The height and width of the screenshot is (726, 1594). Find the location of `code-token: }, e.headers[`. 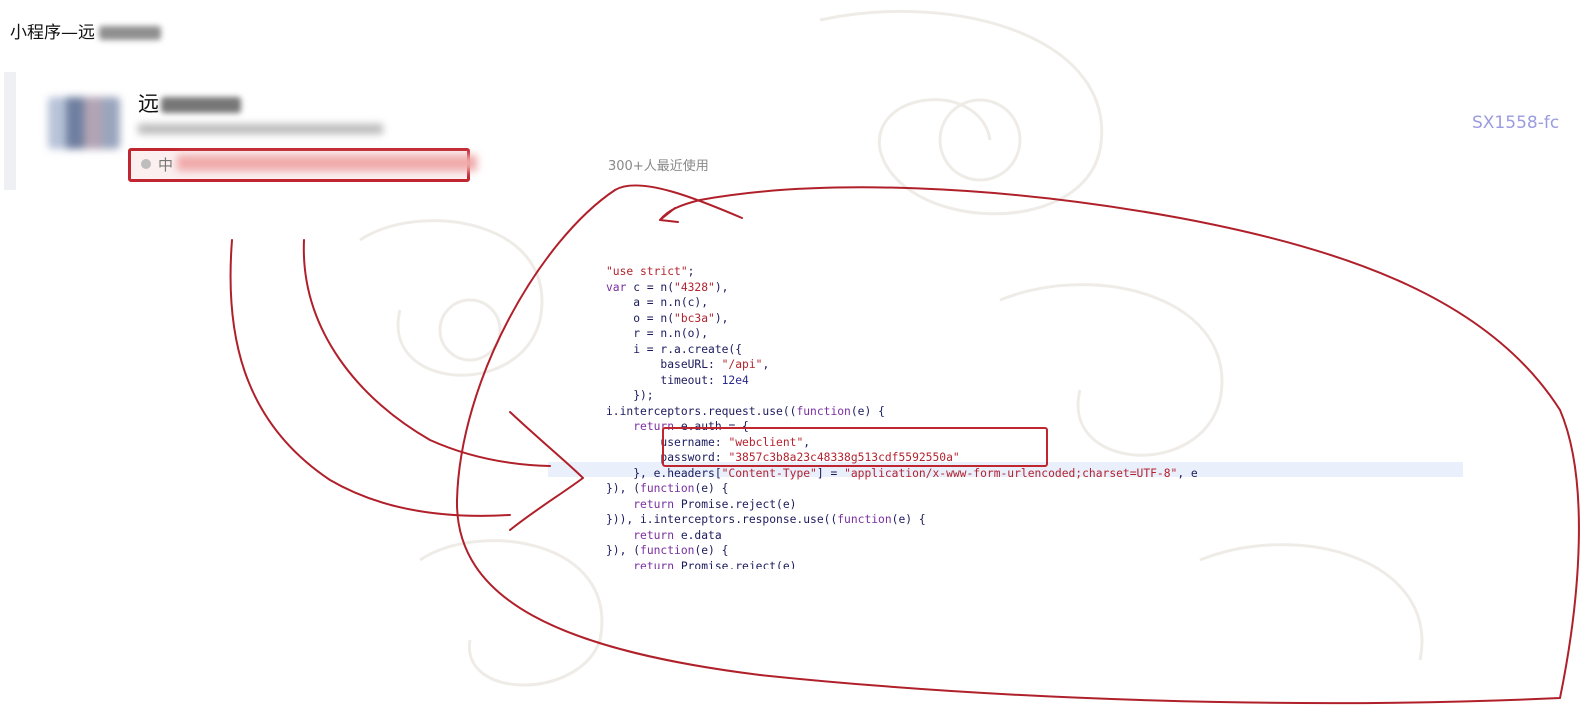

code-token: }, e.headers[ is located at coordinates (664, 473).